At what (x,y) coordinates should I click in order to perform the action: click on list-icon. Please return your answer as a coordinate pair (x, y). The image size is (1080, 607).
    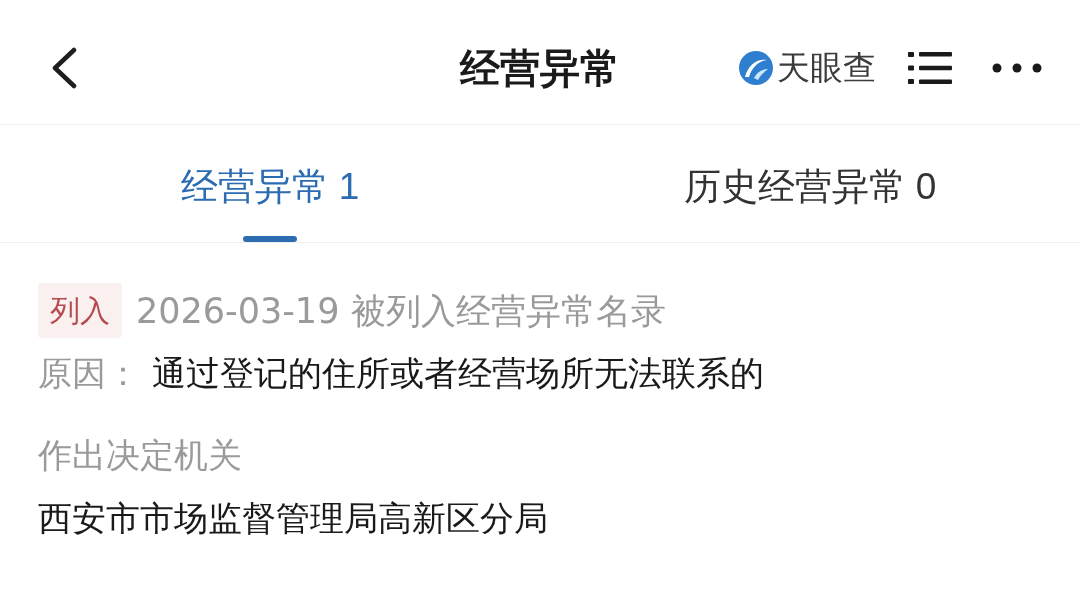
    Looking at the image, I should click on (930, 68).